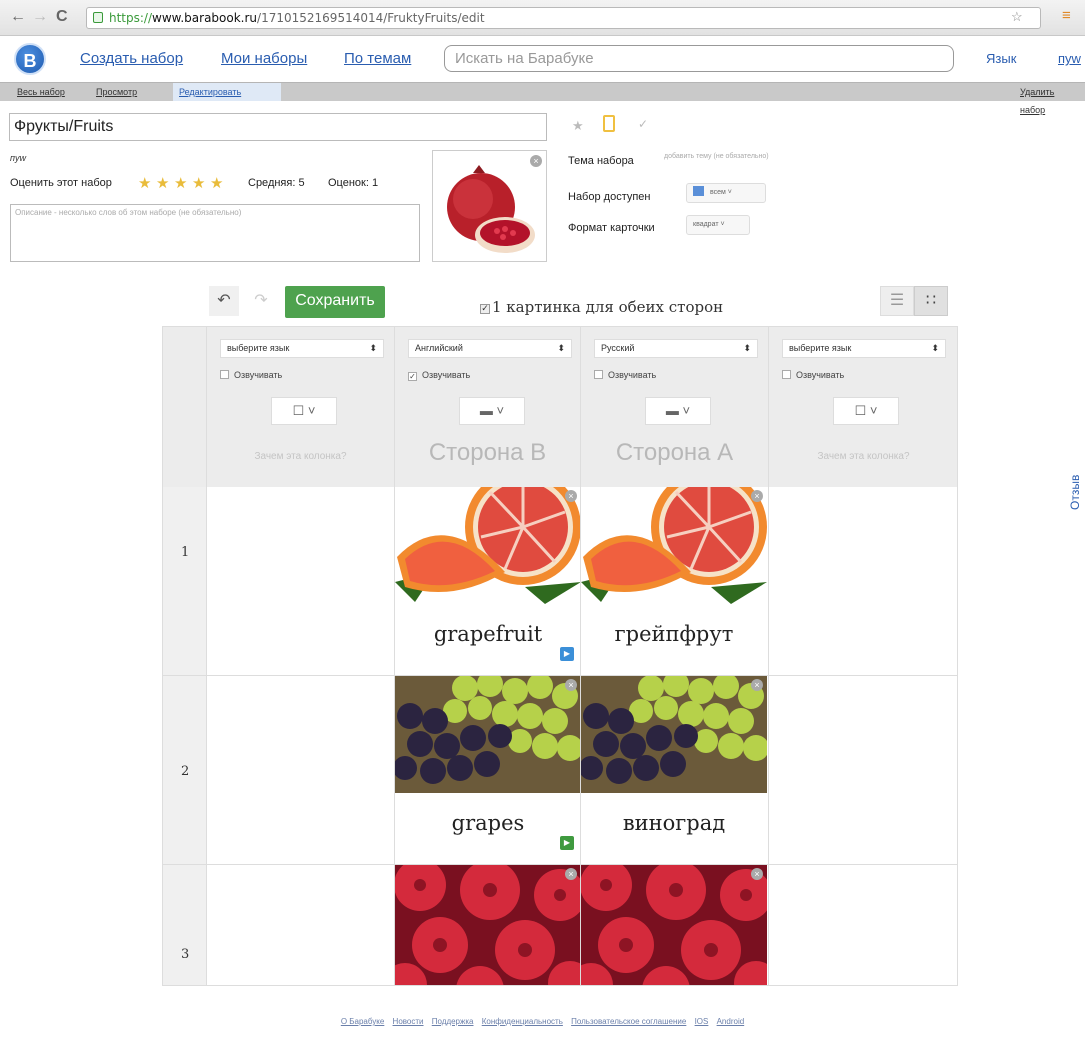  What do you see at coordinates (30, 59) in the screenshot?
I see `site-logo: B` at bounding box center [30, 59].